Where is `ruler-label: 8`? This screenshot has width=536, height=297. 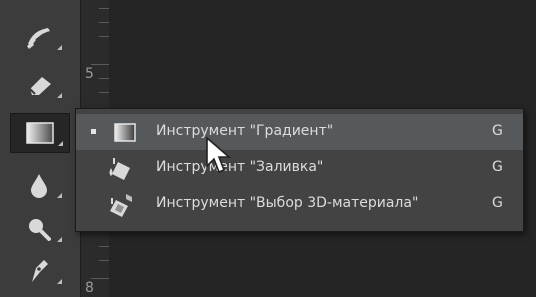
ruler-label: 8 is located at coordinates (89, 288).